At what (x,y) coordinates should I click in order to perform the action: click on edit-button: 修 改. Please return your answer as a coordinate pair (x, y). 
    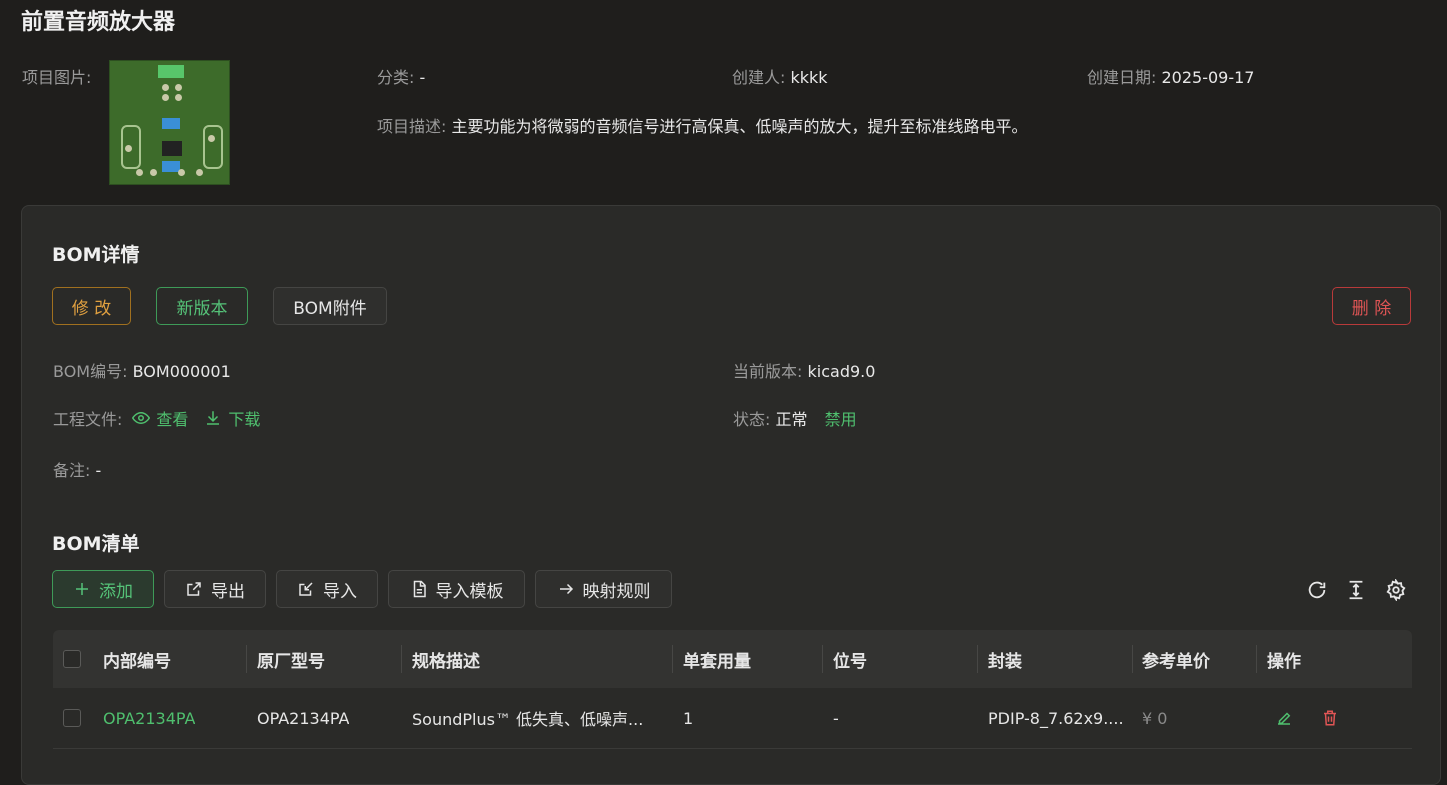
    Looking at the image, I should click on (91, 306).